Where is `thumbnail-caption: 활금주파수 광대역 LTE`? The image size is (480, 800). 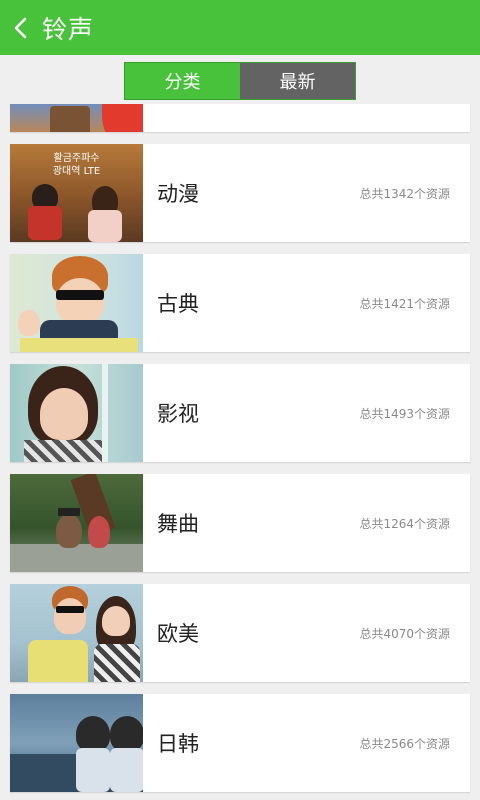 thumbnail-caption: 활금주파수 광대역 LTE is located at coordinates (76, 165).